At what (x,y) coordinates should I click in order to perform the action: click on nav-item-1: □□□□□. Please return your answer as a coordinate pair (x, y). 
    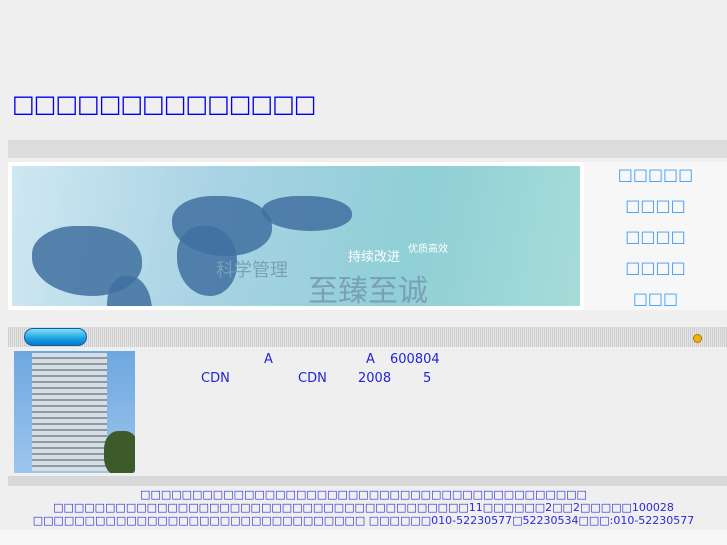
    Looking at the image, I should click on (655, 177).